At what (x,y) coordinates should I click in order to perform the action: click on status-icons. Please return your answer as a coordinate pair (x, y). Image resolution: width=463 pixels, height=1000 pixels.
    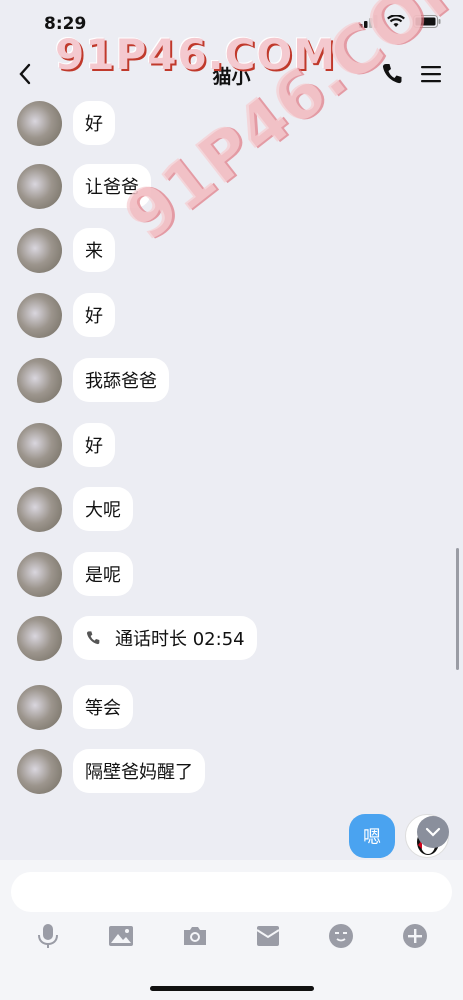
    Looking at the image, I should click on (400, 21).